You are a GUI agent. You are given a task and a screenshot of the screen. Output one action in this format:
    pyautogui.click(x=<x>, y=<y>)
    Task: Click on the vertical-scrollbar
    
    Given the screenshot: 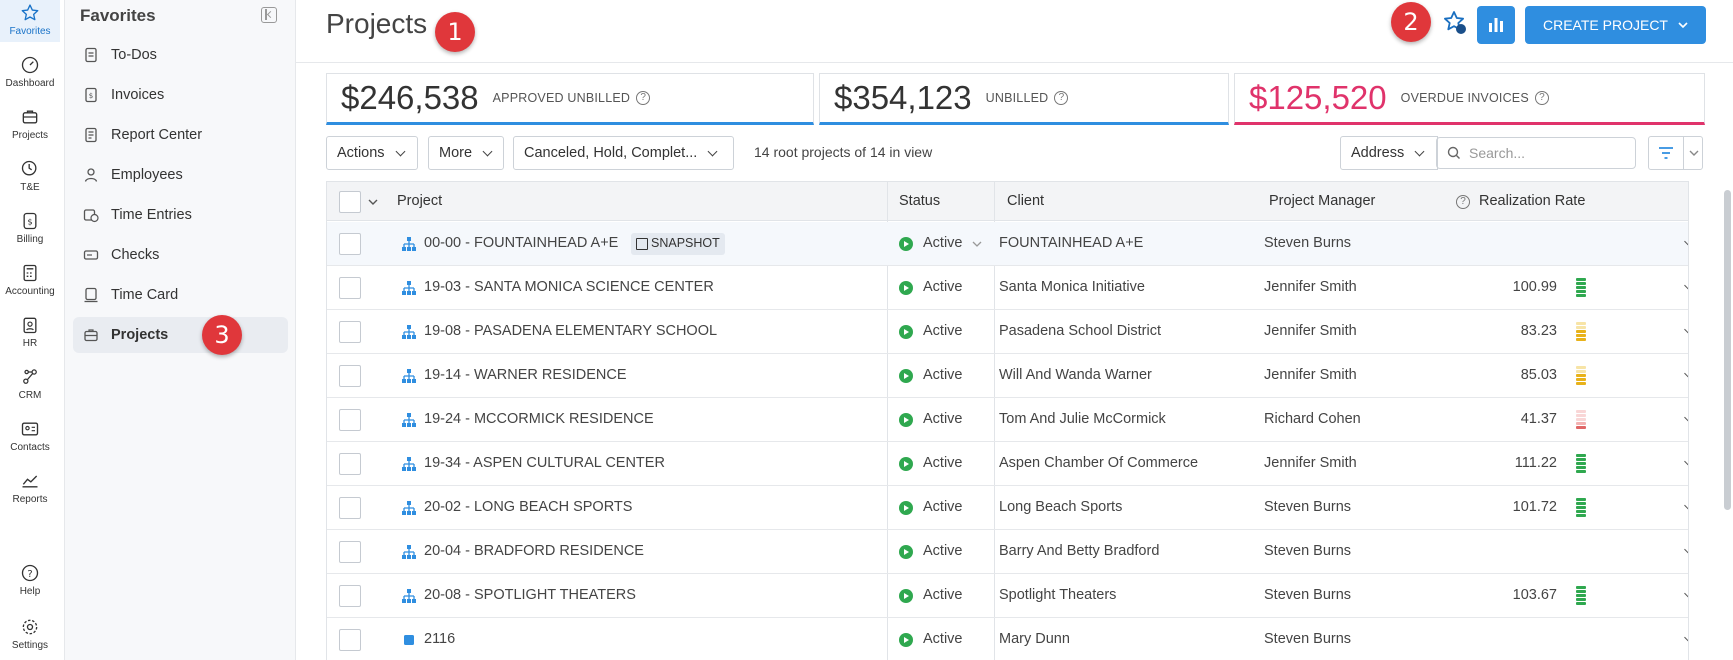 What is the action you would take?
    pyautogui.click(x=1727, y=350)
    